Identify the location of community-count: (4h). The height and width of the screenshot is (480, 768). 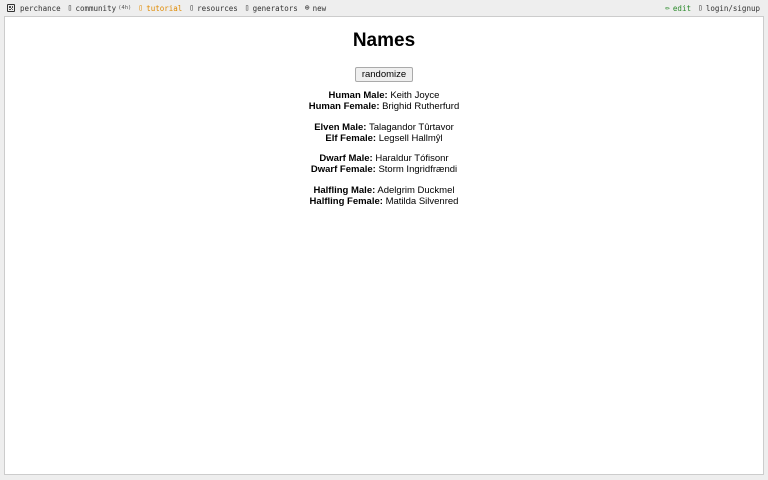
(125, 8).